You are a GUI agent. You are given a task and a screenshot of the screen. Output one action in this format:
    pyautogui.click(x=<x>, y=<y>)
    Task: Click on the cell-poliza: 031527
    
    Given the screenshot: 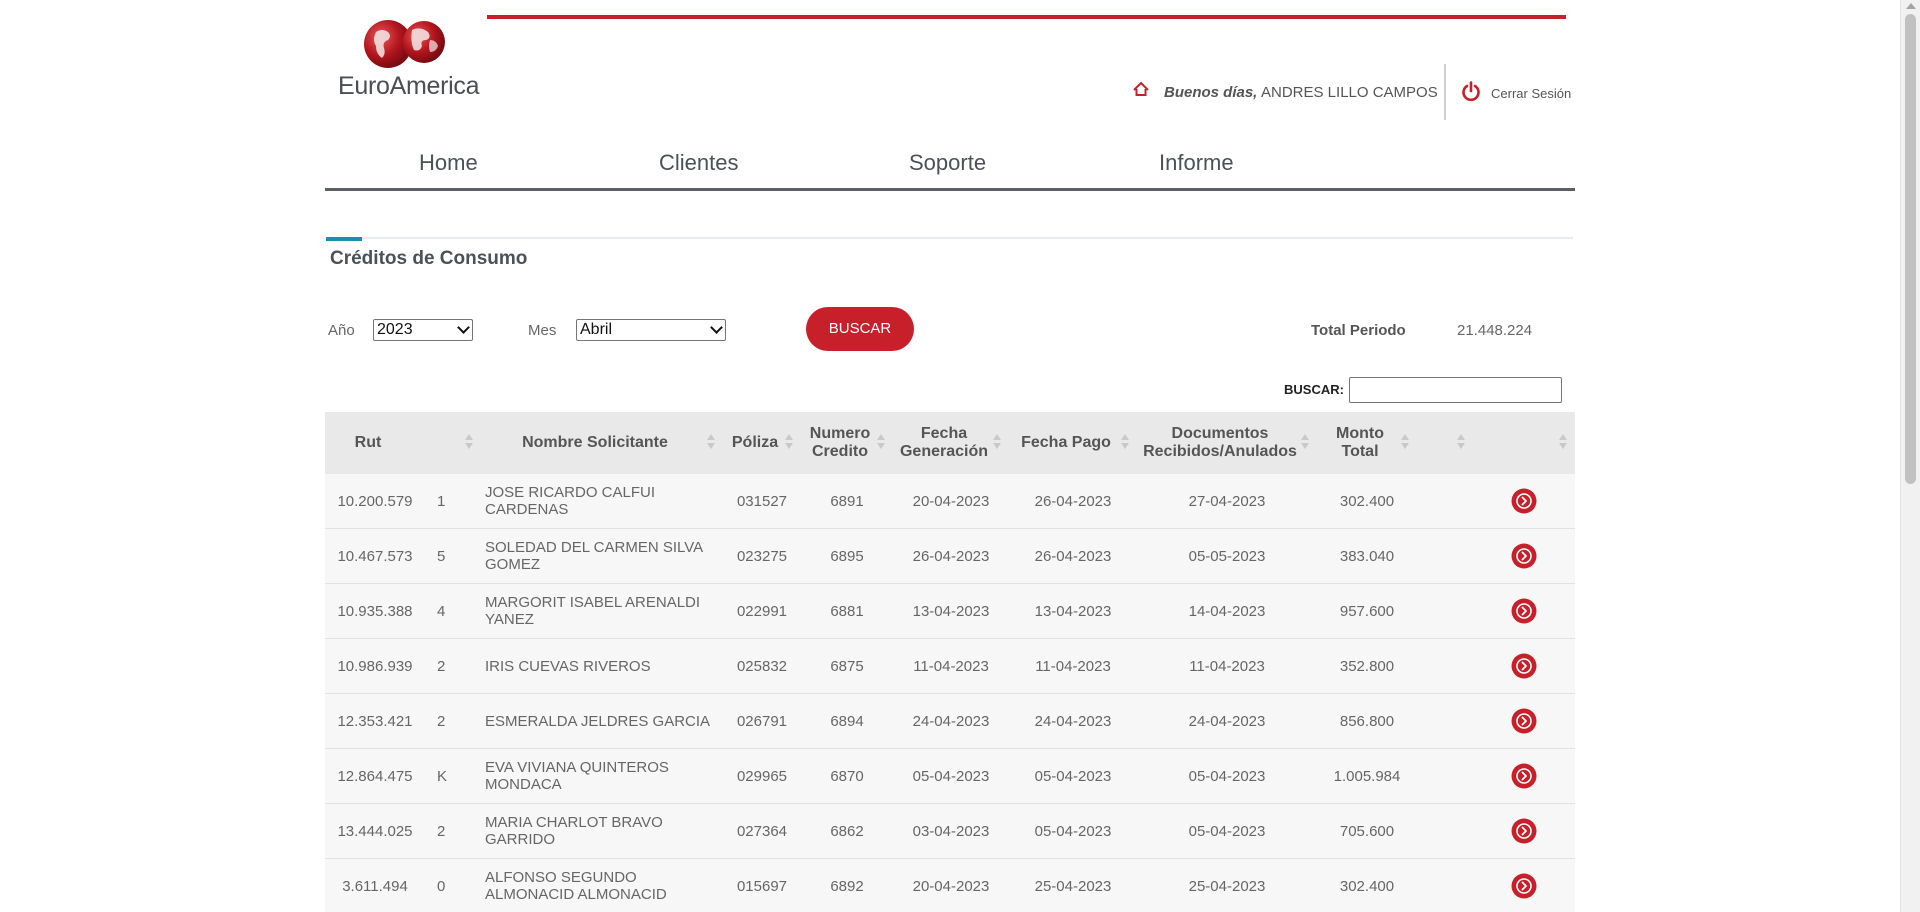 What is the action you would take?
    pyautogui.click(x=762, y=501)
    